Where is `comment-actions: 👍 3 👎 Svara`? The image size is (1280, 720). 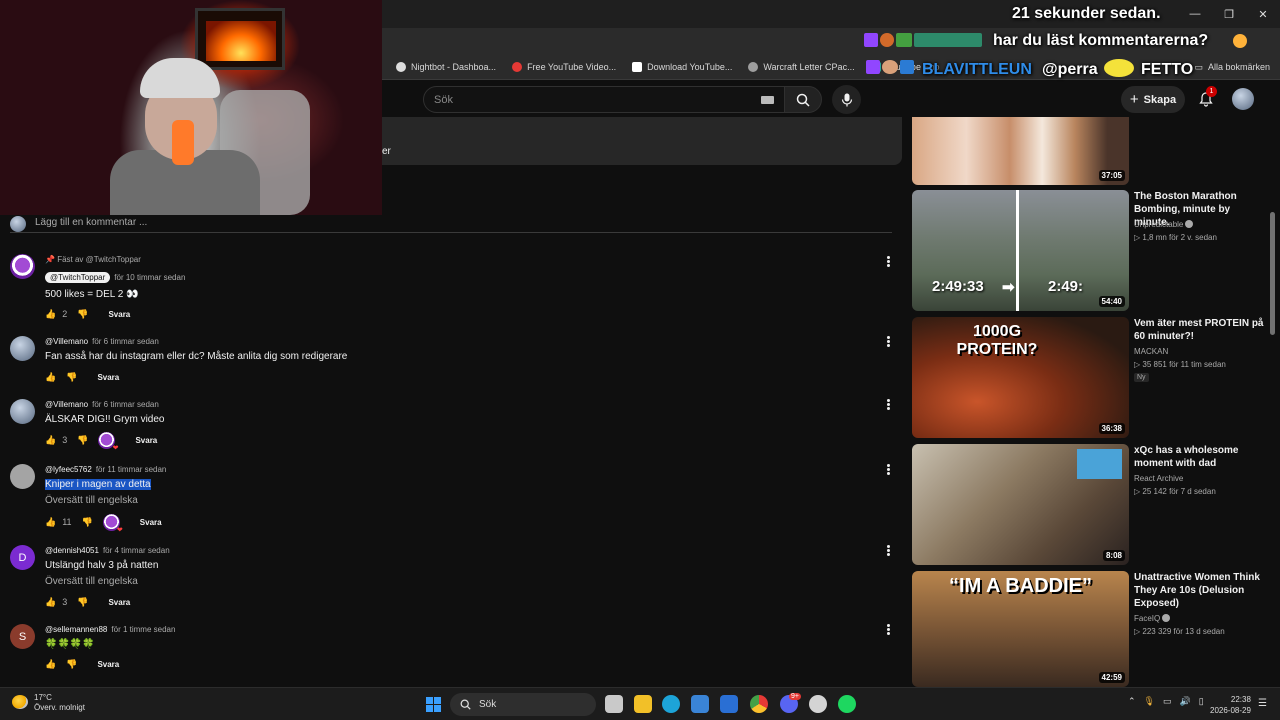 comment-actions: 👍 3 👎 Svara is located at coordinates (87, 602).